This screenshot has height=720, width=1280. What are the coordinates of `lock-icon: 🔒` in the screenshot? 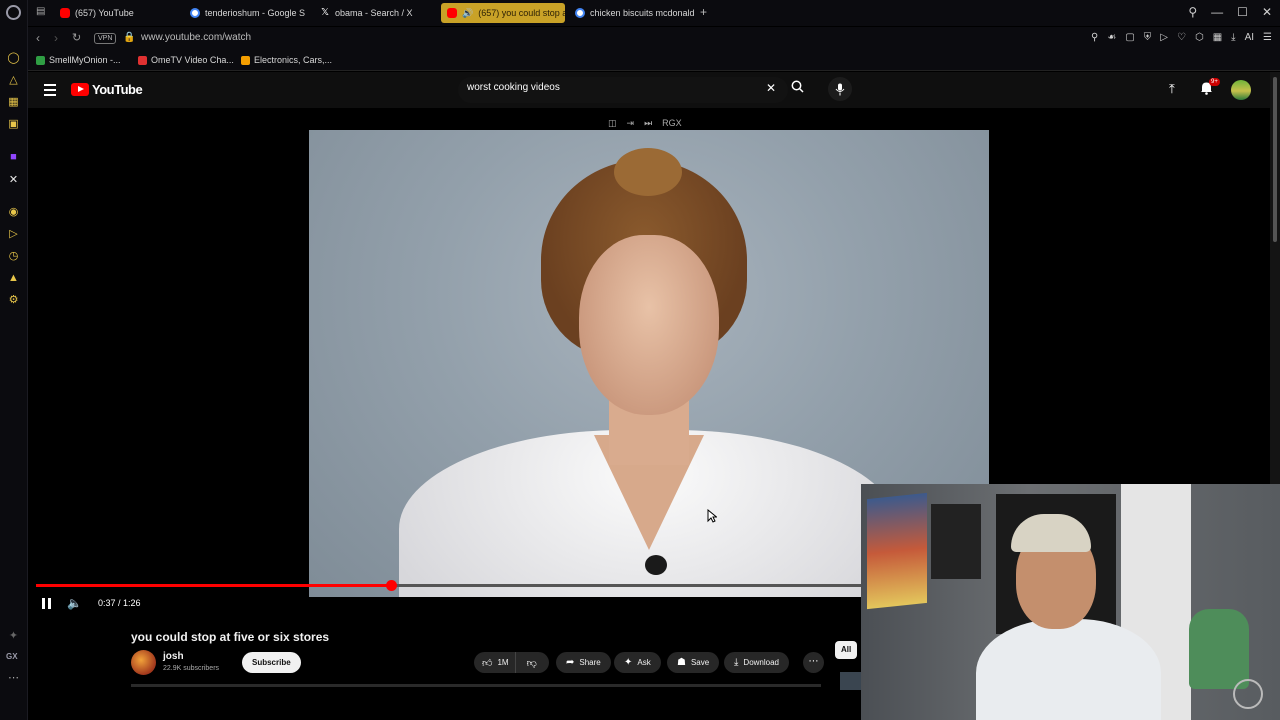 It's located at (129, 37).